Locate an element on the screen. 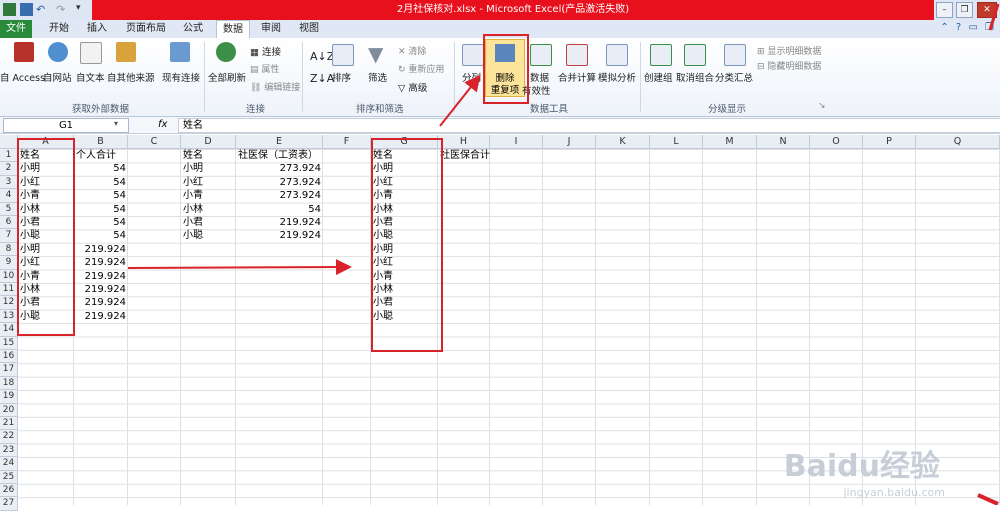 This screenshot has height=511, width=1000. watermark-logo: Baidu经验 is located at coordinates (861, 466).